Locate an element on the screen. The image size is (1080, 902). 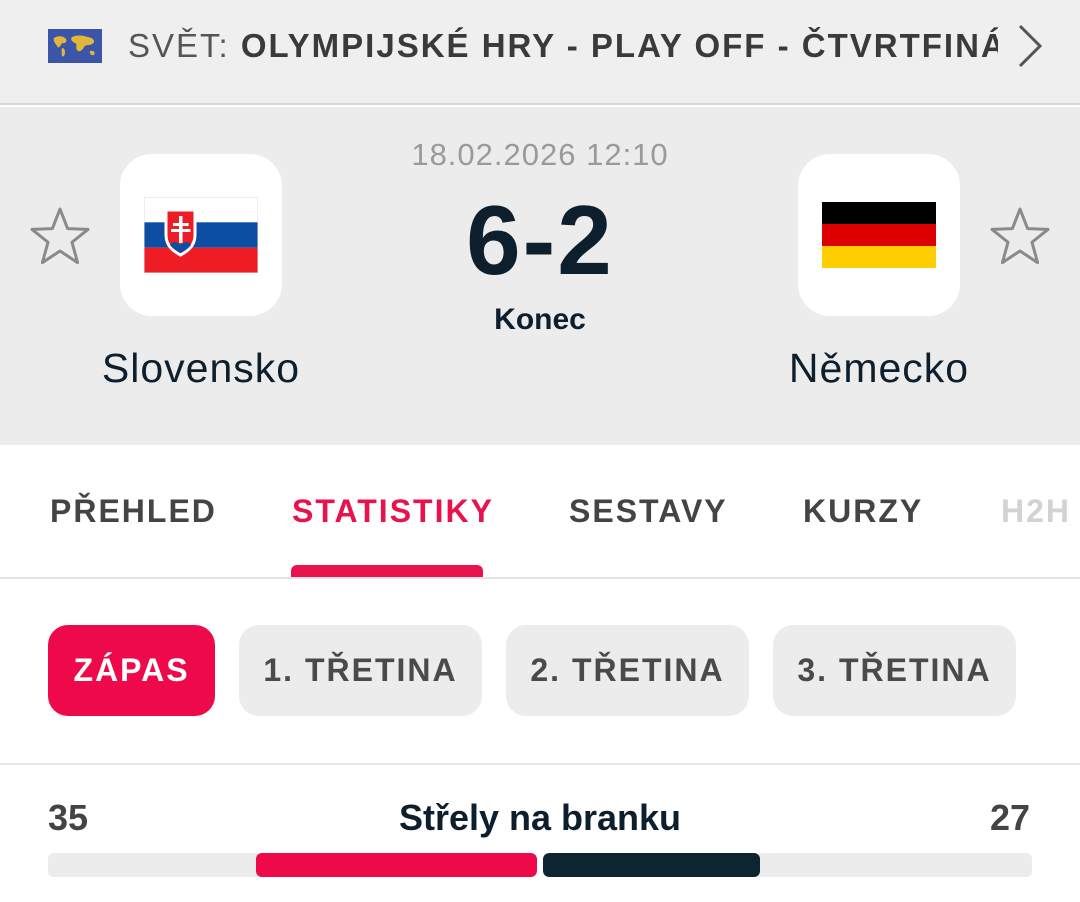
period-chip-3: 3. TŘETINA is located at coordinates (894, 670).